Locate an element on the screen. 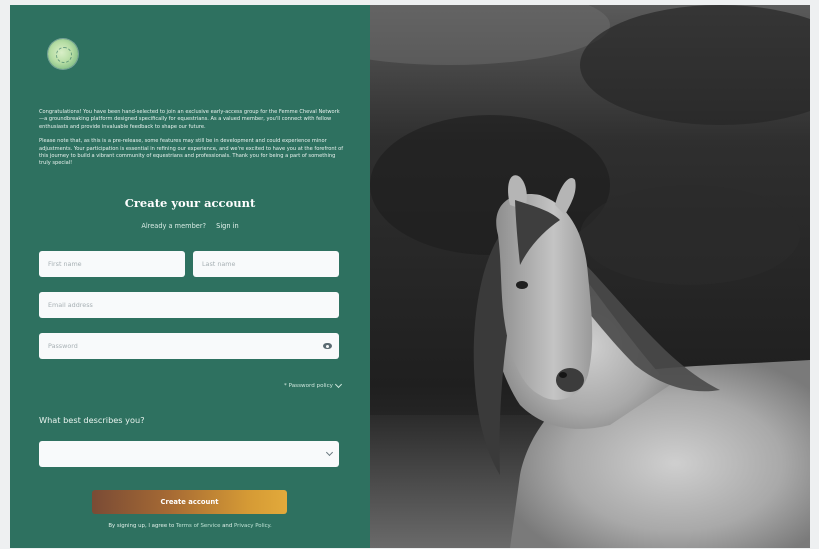 The image size is (819, 549). role-select is located at coordinates (189, 454).